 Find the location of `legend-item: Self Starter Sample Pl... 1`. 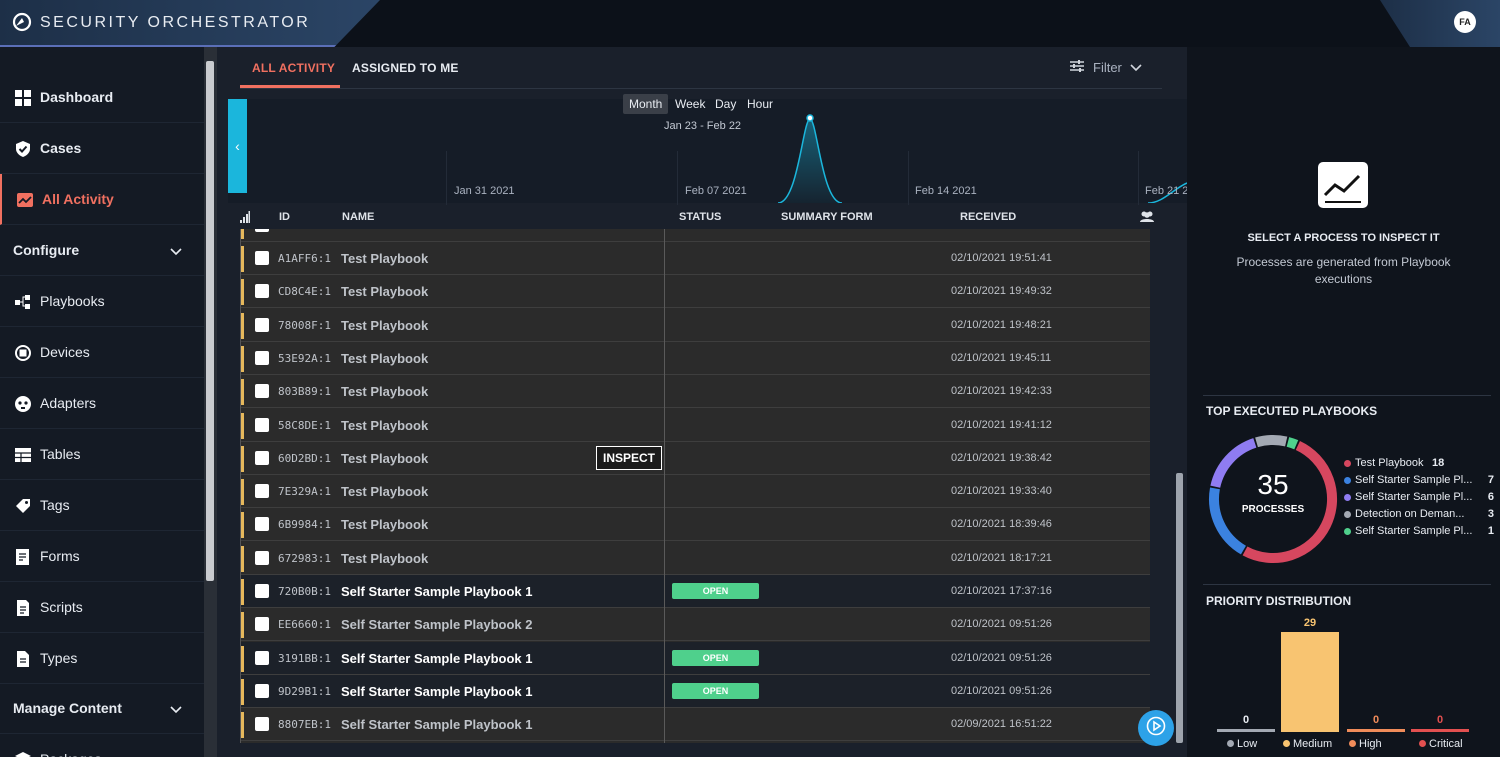

legend-item: Self Starter Sample Pl... 1 is located at coordinates (1419, 531).